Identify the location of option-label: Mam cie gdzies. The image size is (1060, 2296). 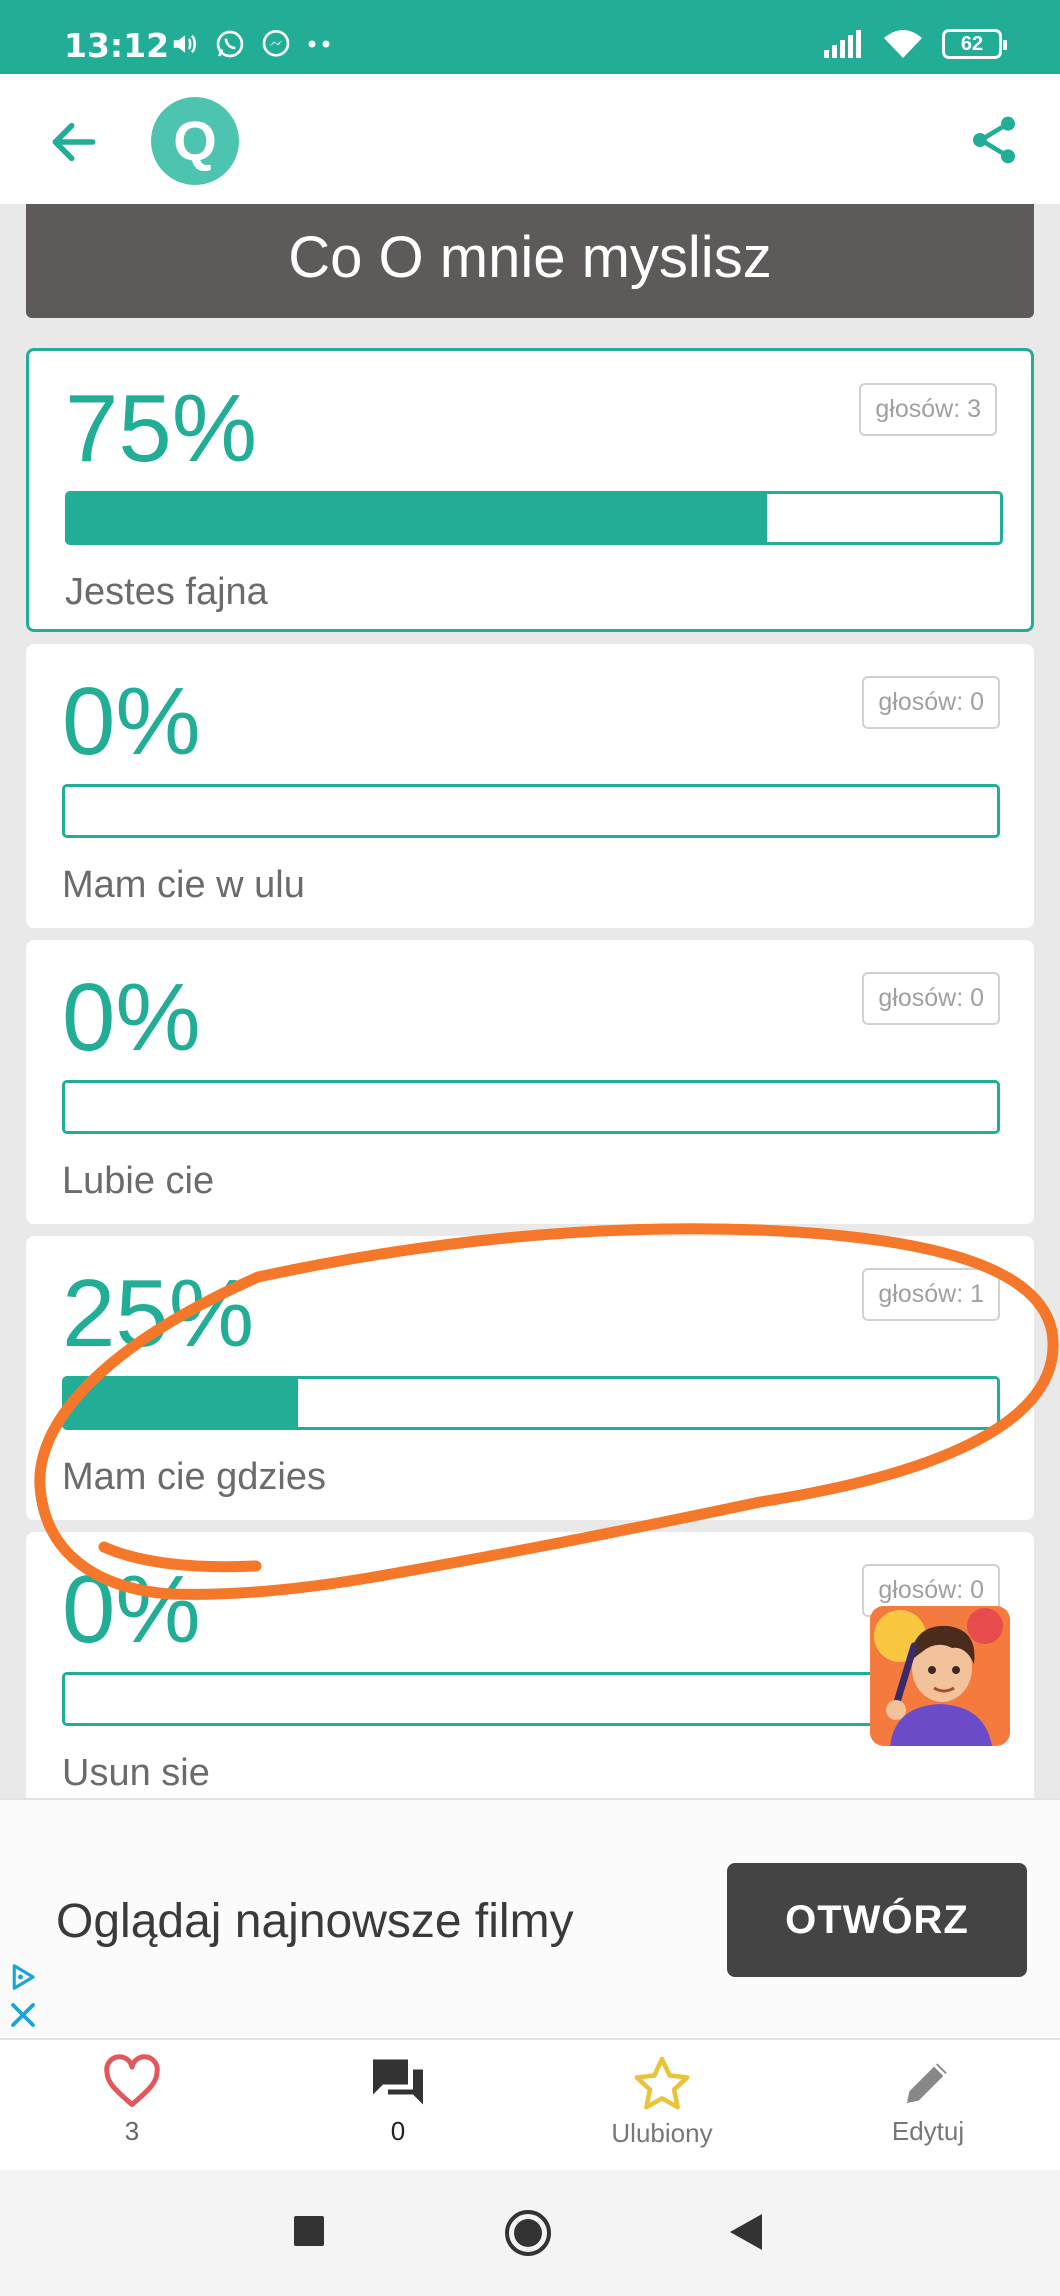
(194, 1477).